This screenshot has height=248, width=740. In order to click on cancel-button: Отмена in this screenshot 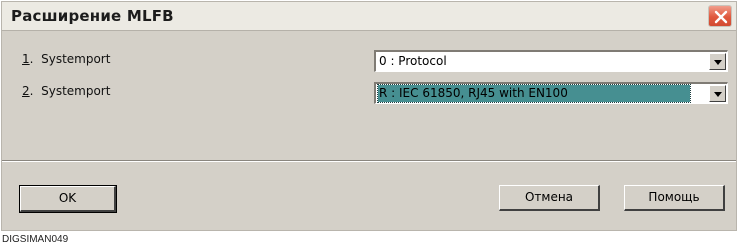, I will do `click(549, 198)`.